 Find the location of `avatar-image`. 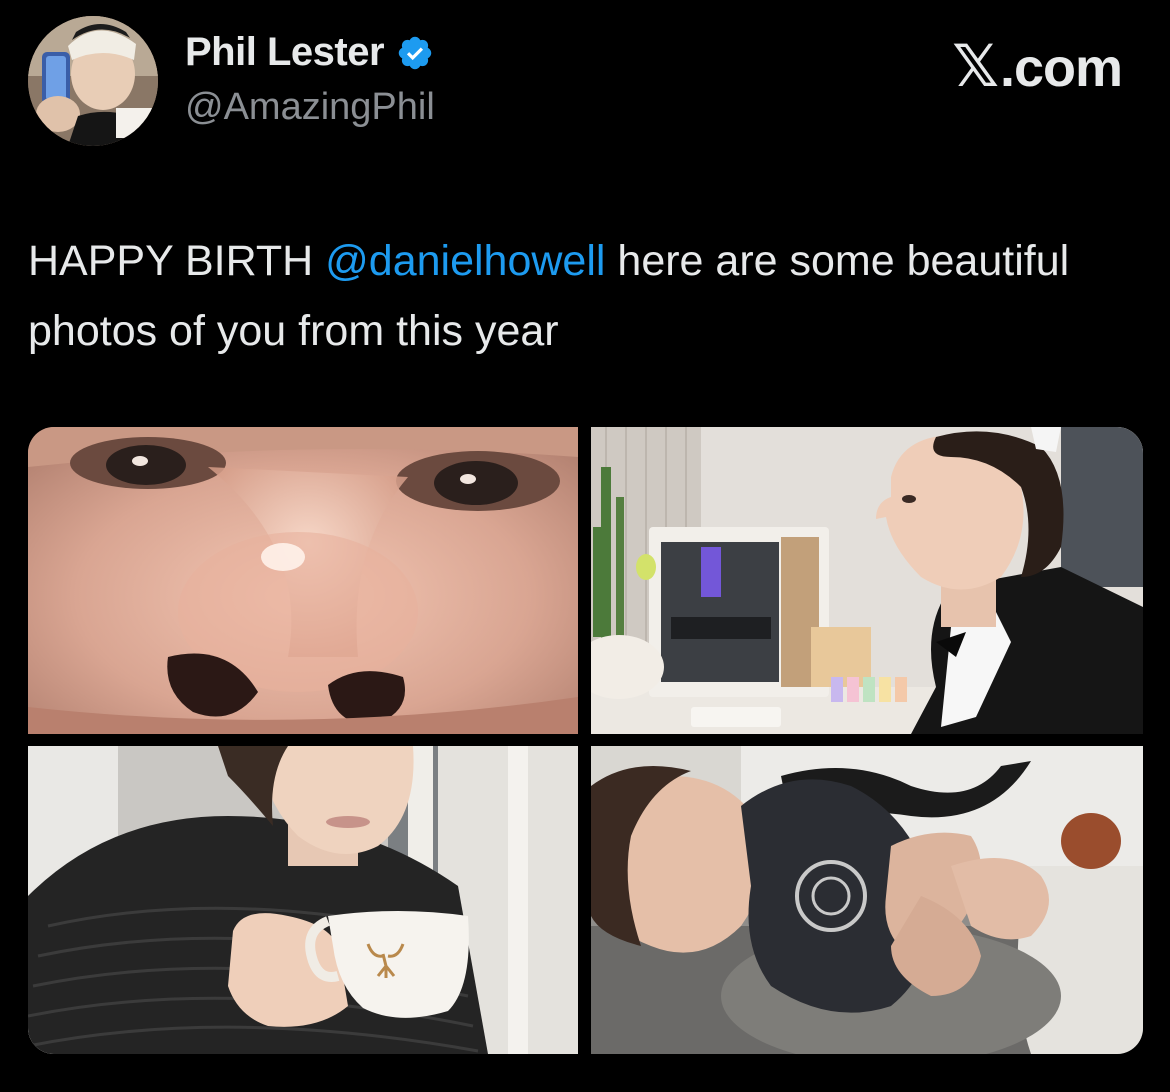

avatar-image is located at coordinates (93, 81).